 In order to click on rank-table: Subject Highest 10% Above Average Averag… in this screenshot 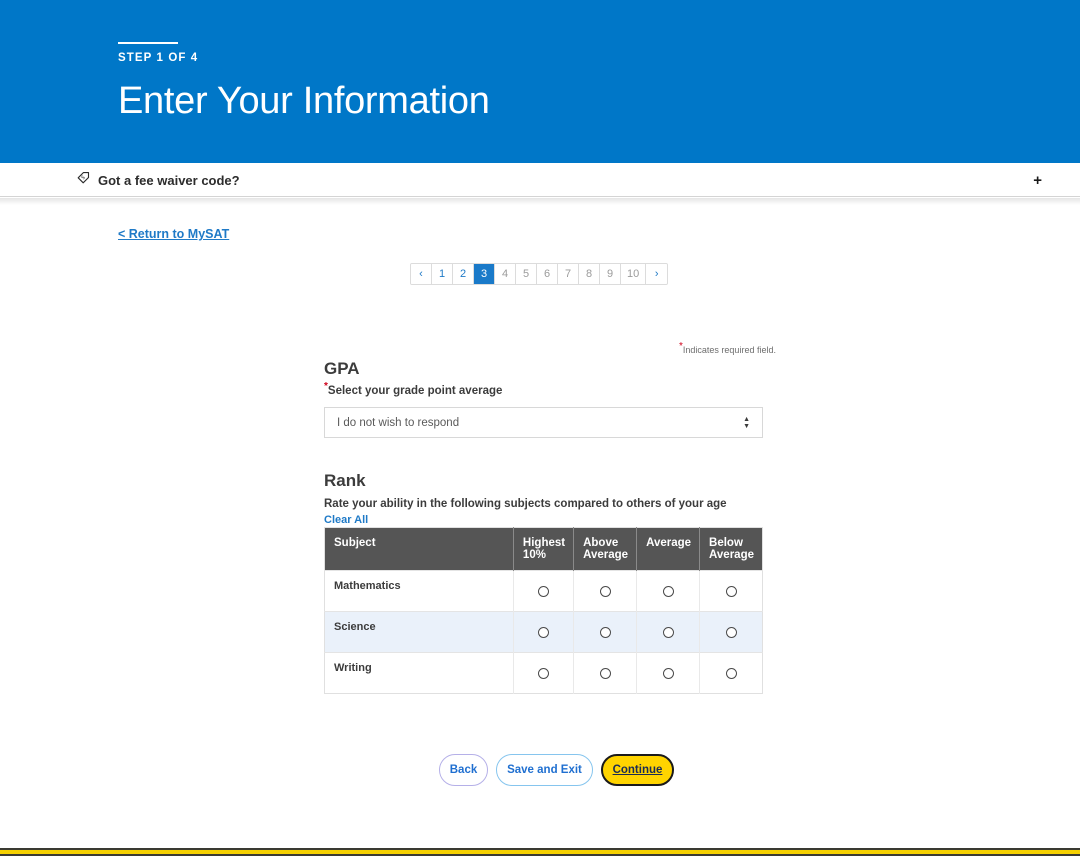, I will do `click(543, 610)`.